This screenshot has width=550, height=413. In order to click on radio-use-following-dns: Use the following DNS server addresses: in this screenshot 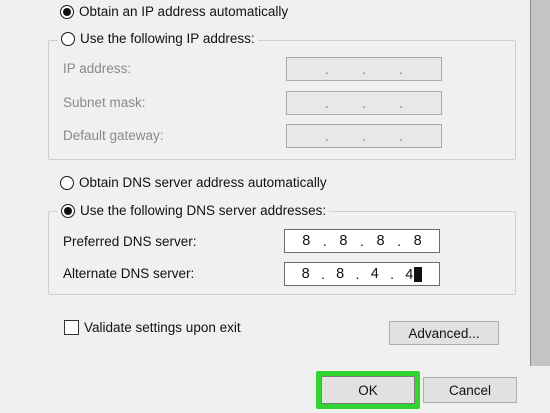, I will do `click(194, 210)`.